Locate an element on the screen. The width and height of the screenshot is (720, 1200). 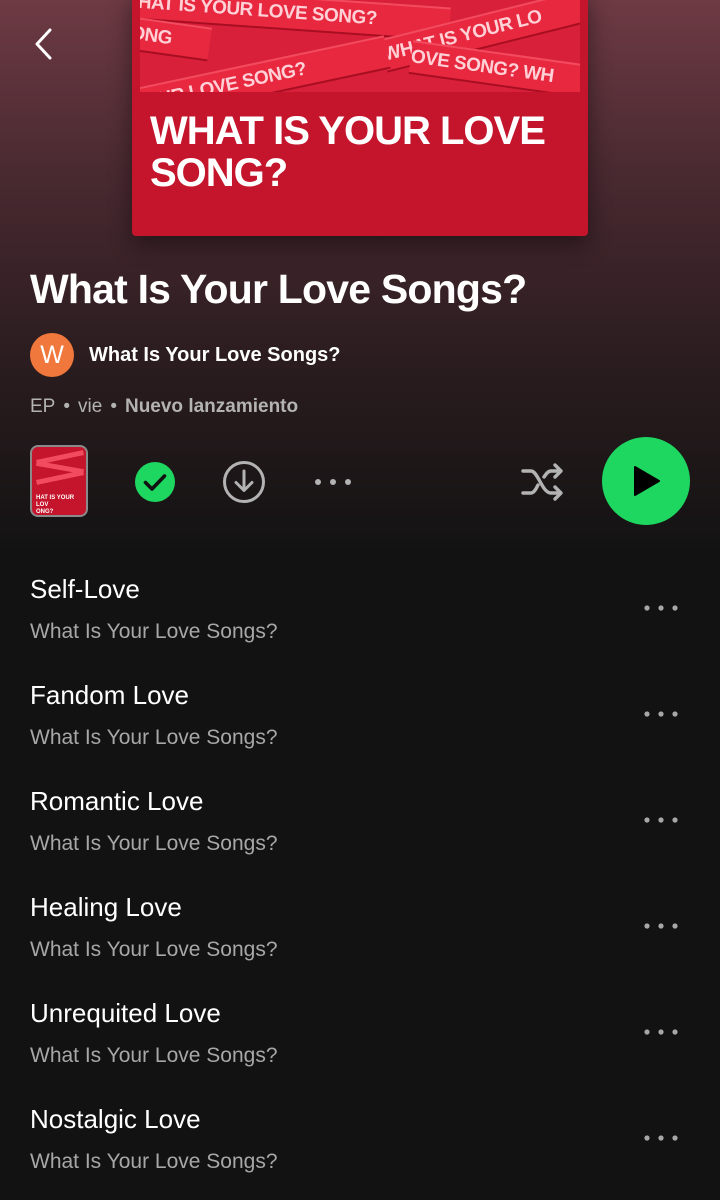
shuffle-icon is located at coordinates (542, 482).